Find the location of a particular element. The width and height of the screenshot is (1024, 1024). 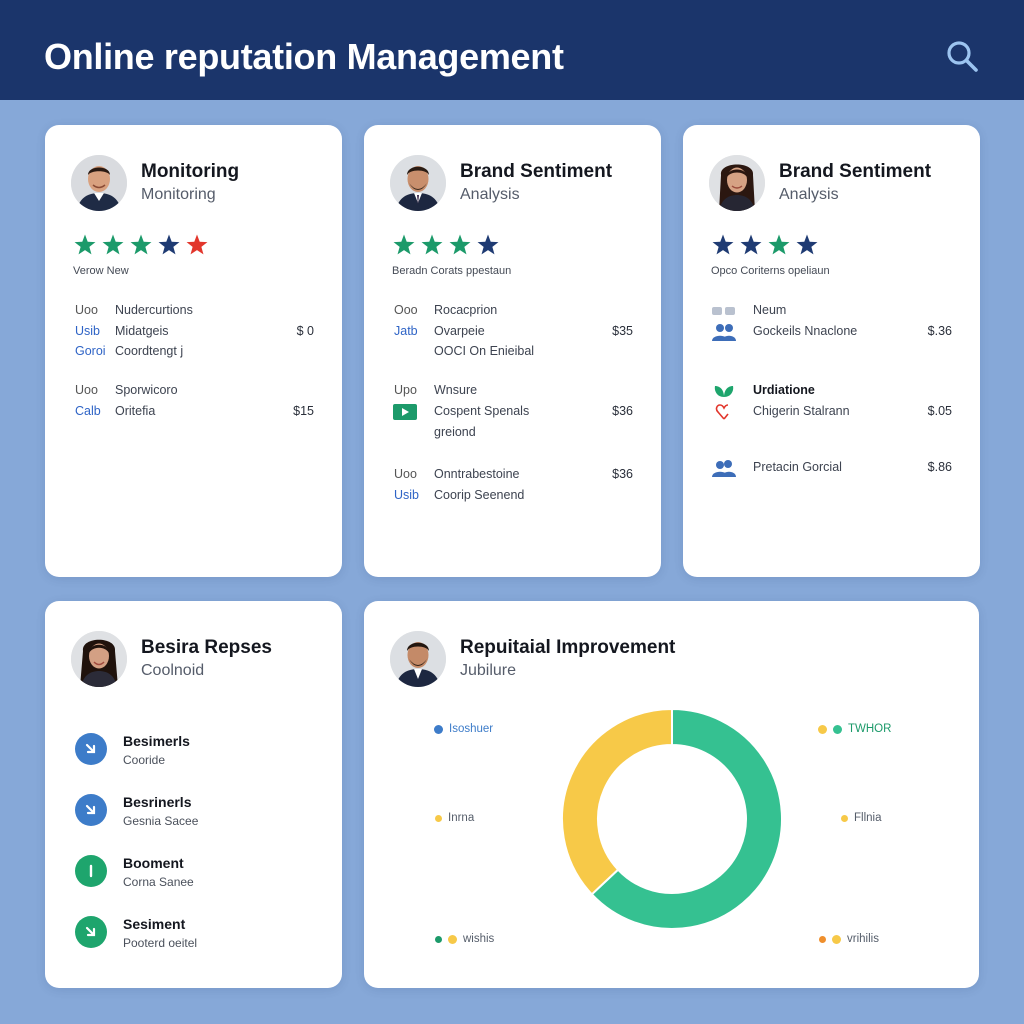

row-price: $ 0 is located at coordinates (305, 331).